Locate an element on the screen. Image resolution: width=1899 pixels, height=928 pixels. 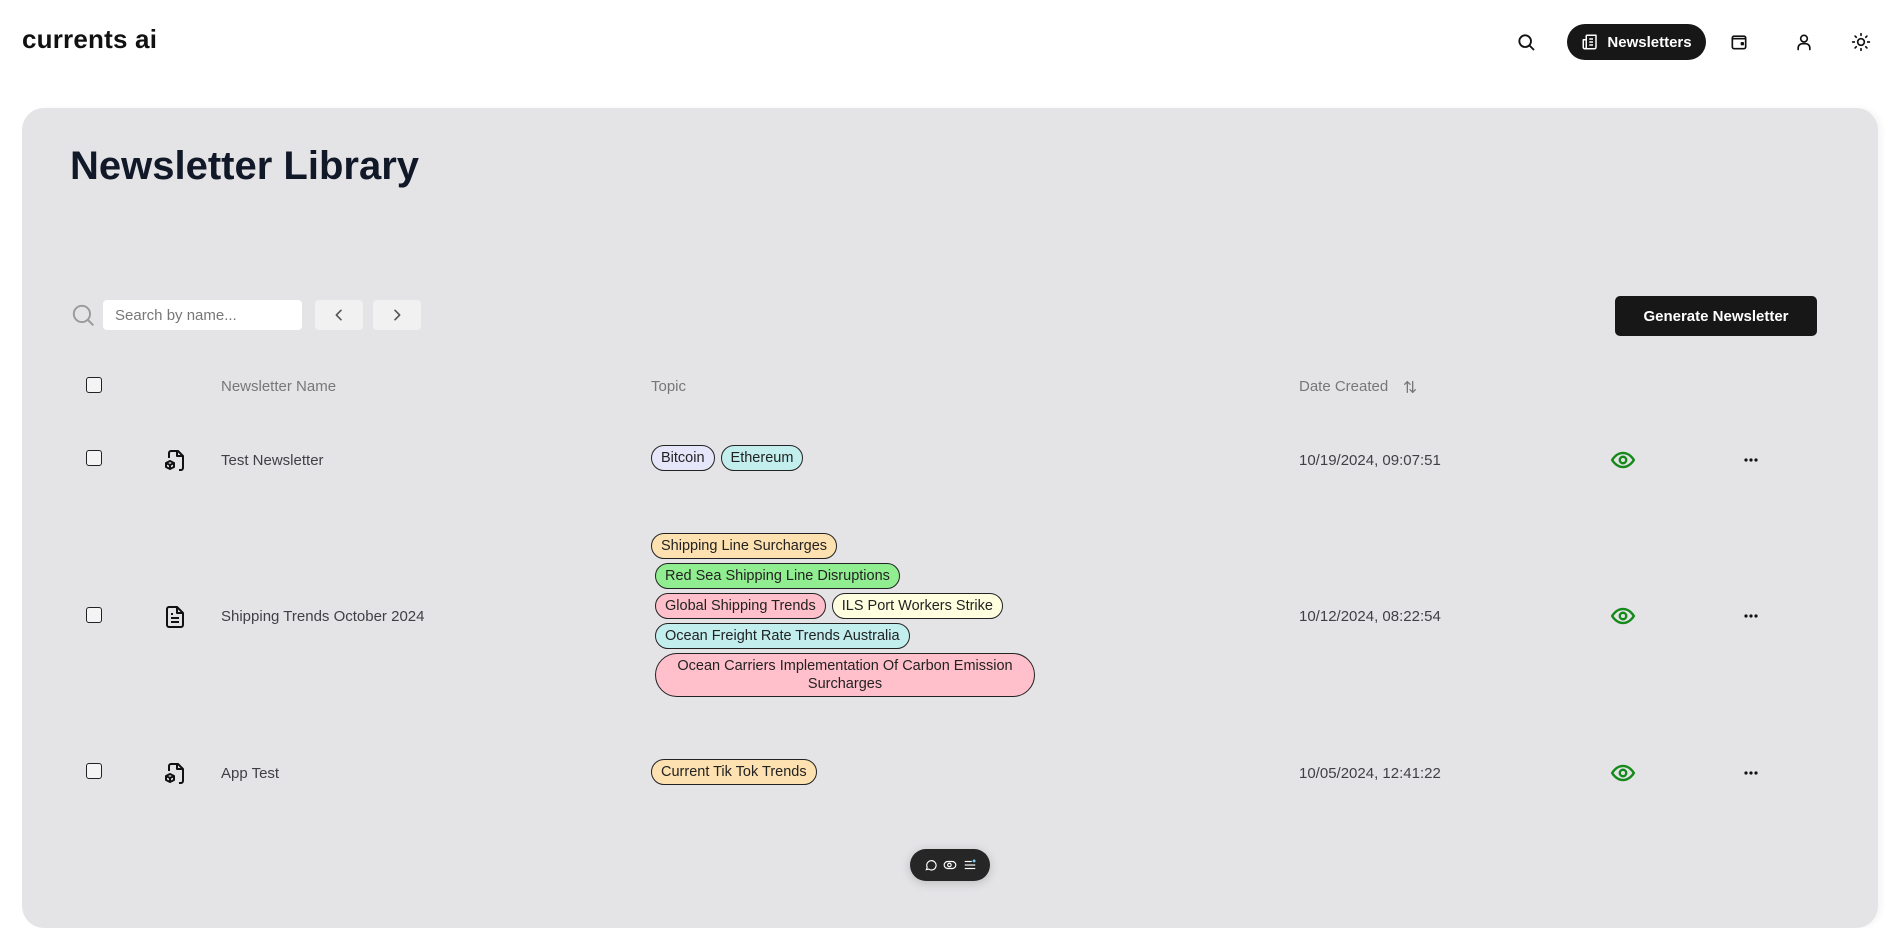
date-created: 10/05/2024, 12:41:22 is located at coordinates (1370, 773).